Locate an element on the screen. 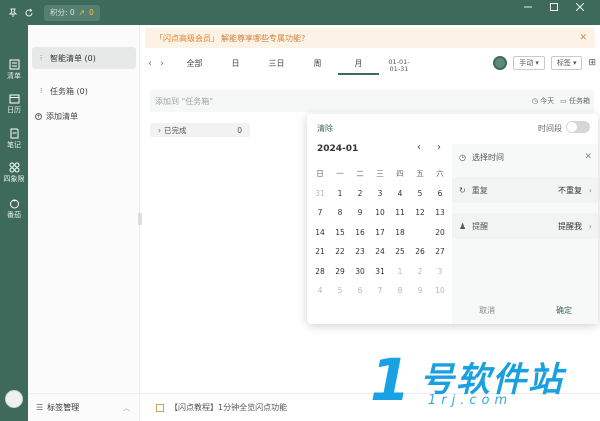  calendar-day: 25 is located at coordinates (400, 251).